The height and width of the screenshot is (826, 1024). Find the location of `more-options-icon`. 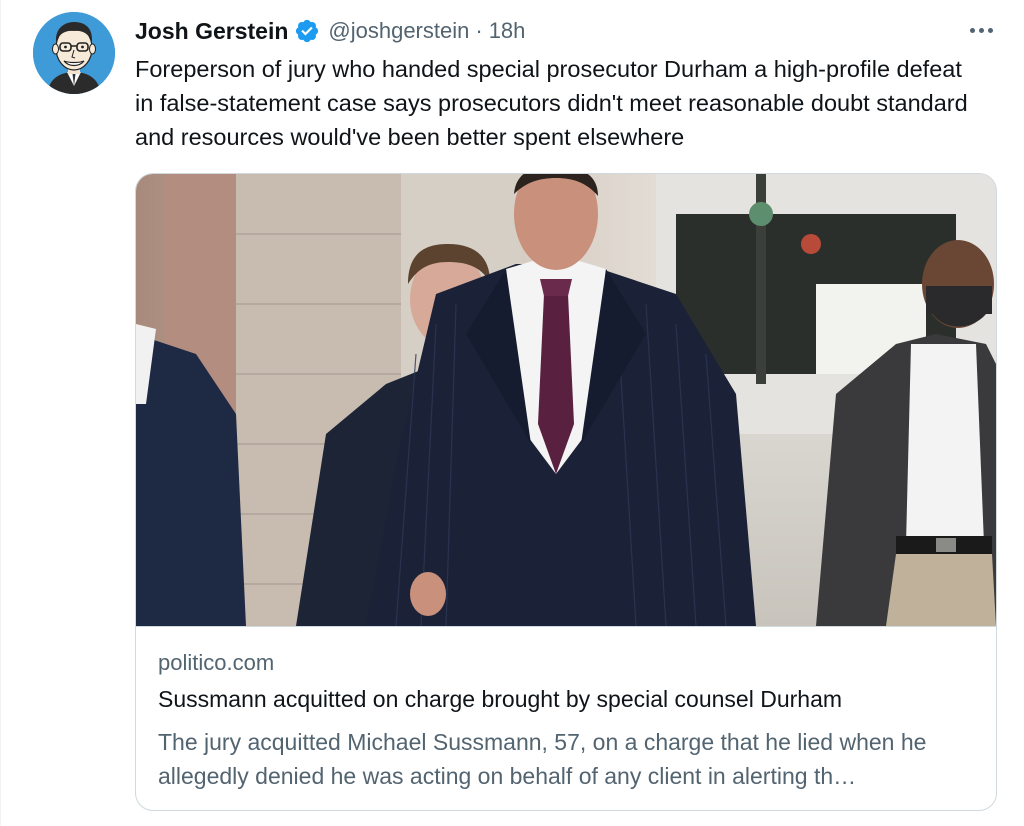

more-options-icon is located at coordinates (981, 30).